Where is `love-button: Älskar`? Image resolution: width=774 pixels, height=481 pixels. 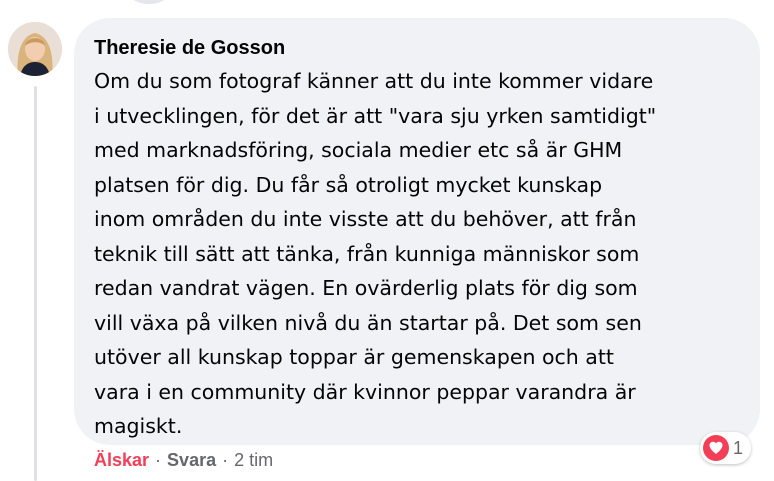
love-button: Älskar is located at coordinates (121, 460).